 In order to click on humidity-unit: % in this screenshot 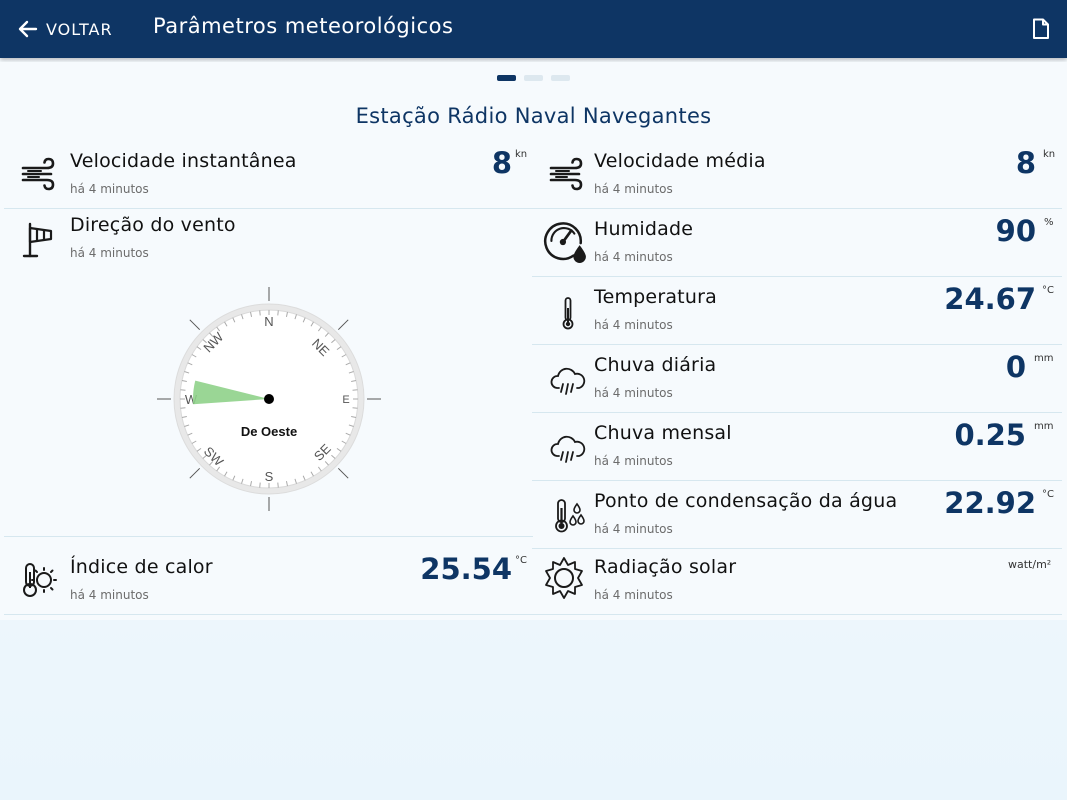, I will do `click(1049, 222)`.